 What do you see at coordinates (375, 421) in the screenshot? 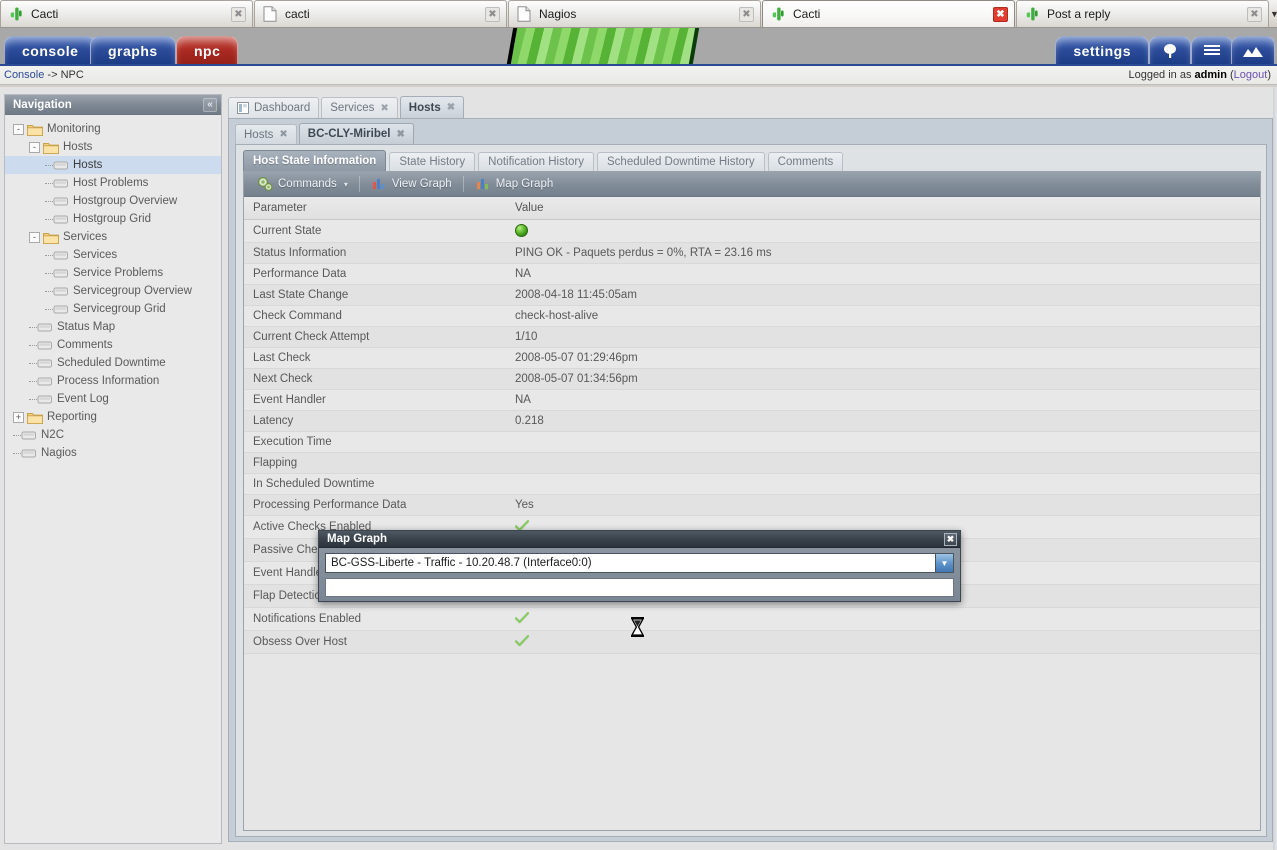
I see `table-cell-parameter: Latency` at bounding box center [375, 421].